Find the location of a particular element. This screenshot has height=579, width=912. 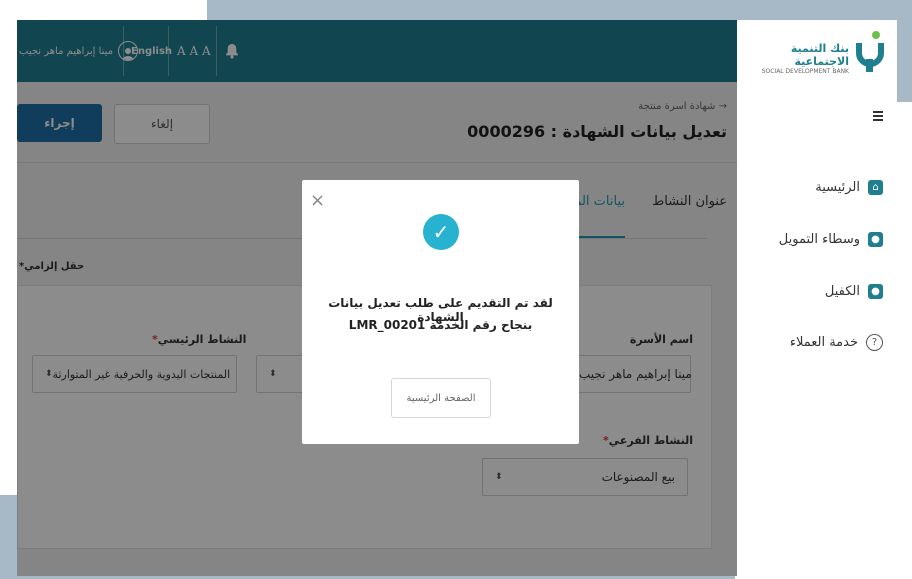

logo-mark-icon is located at coordinates (870, 51).